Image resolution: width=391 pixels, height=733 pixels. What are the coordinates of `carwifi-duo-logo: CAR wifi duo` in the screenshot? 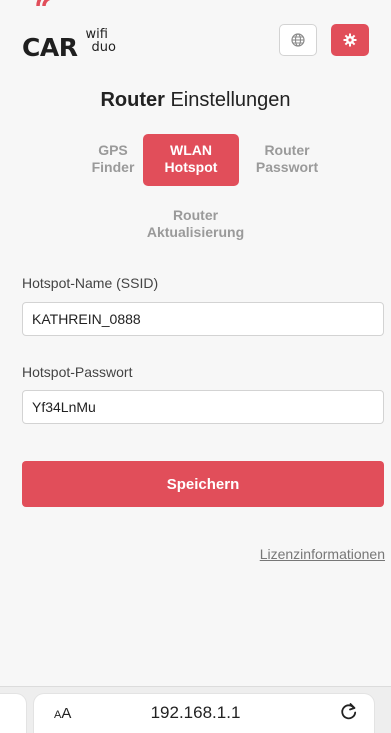 It's located at (69, 31).